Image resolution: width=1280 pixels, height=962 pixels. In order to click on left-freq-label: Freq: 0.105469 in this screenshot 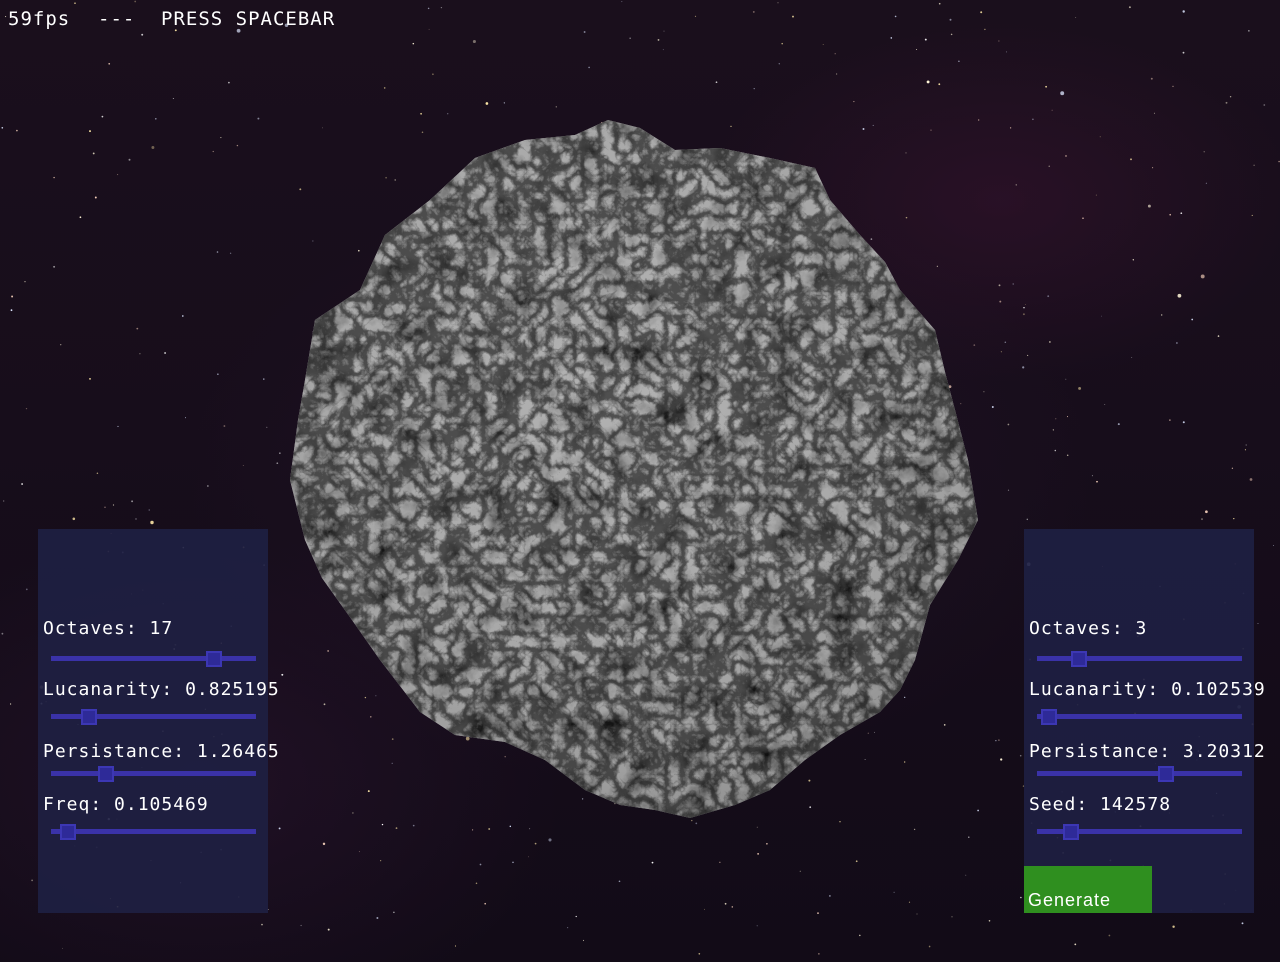, I will do `click(126, 804)`.